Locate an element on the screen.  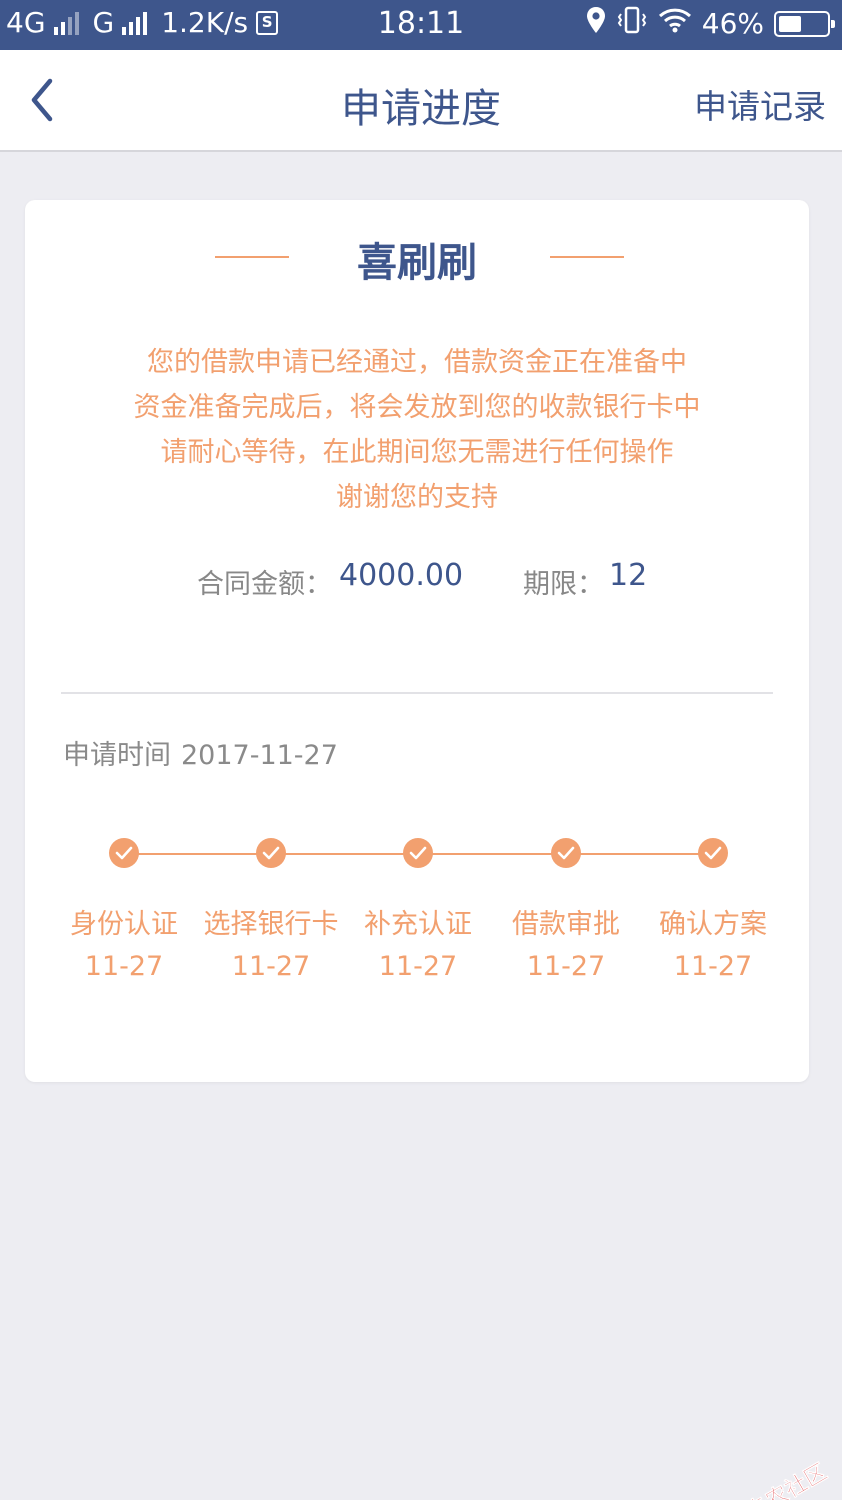
wifi-icon is located at coordinates (675, 23).